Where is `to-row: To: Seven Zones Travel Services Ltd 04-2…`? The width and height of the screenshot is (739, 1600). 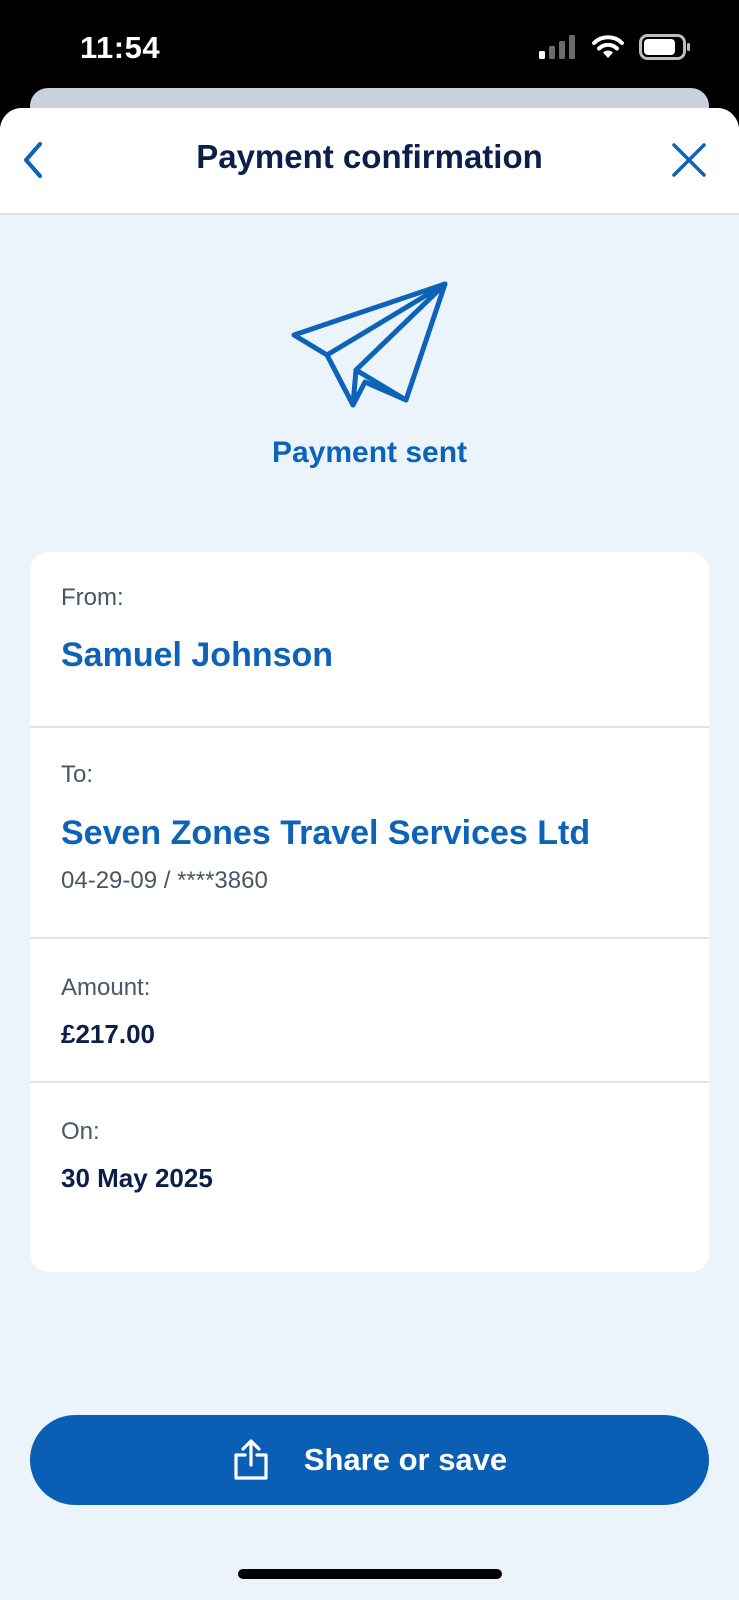
to-row: To: Seven Zones Travel Services Ltd 04-2… is located at coordinates (369, 833).